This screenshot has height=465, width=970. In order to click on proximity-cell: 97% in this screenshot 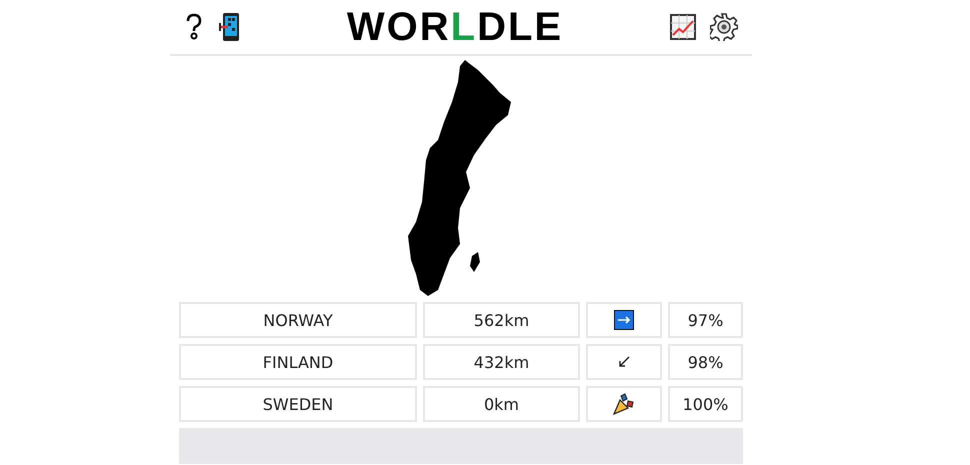, I will do `click(705, 320)`.